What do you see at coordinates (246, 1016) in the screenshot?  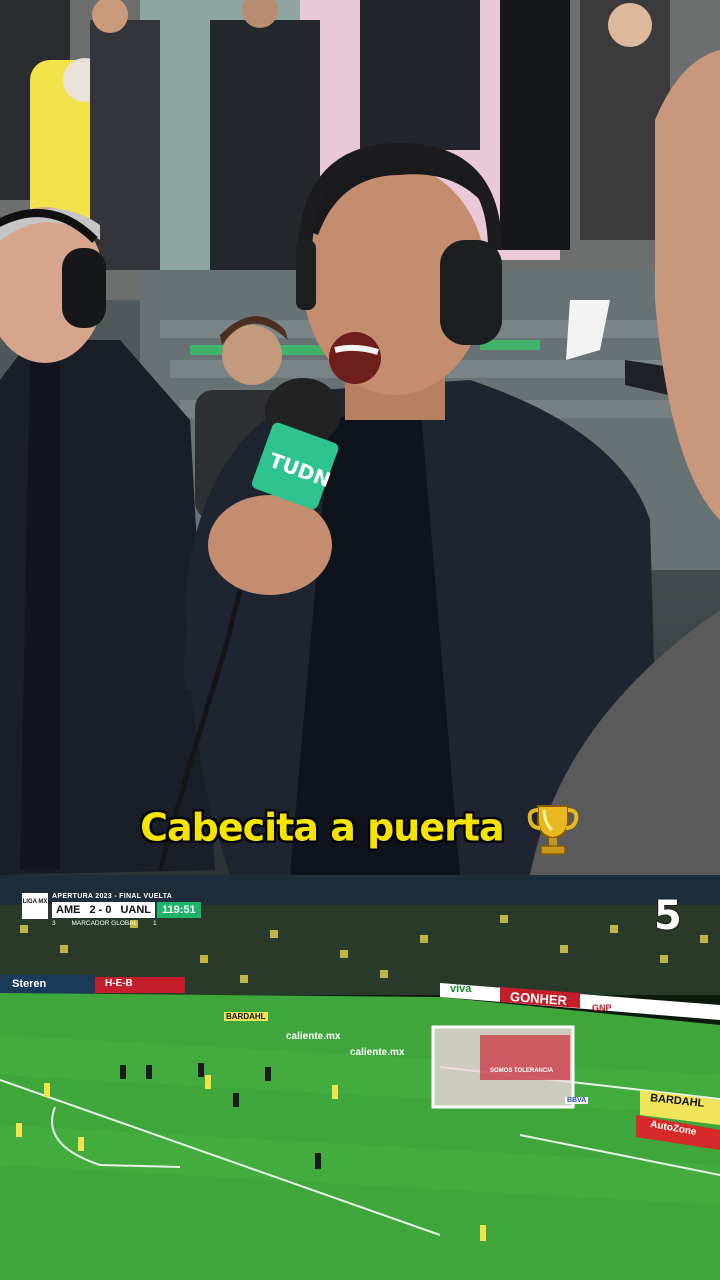 I see `ad-bardahl-field: BARDAHL` at bounding box center [246, 1016].